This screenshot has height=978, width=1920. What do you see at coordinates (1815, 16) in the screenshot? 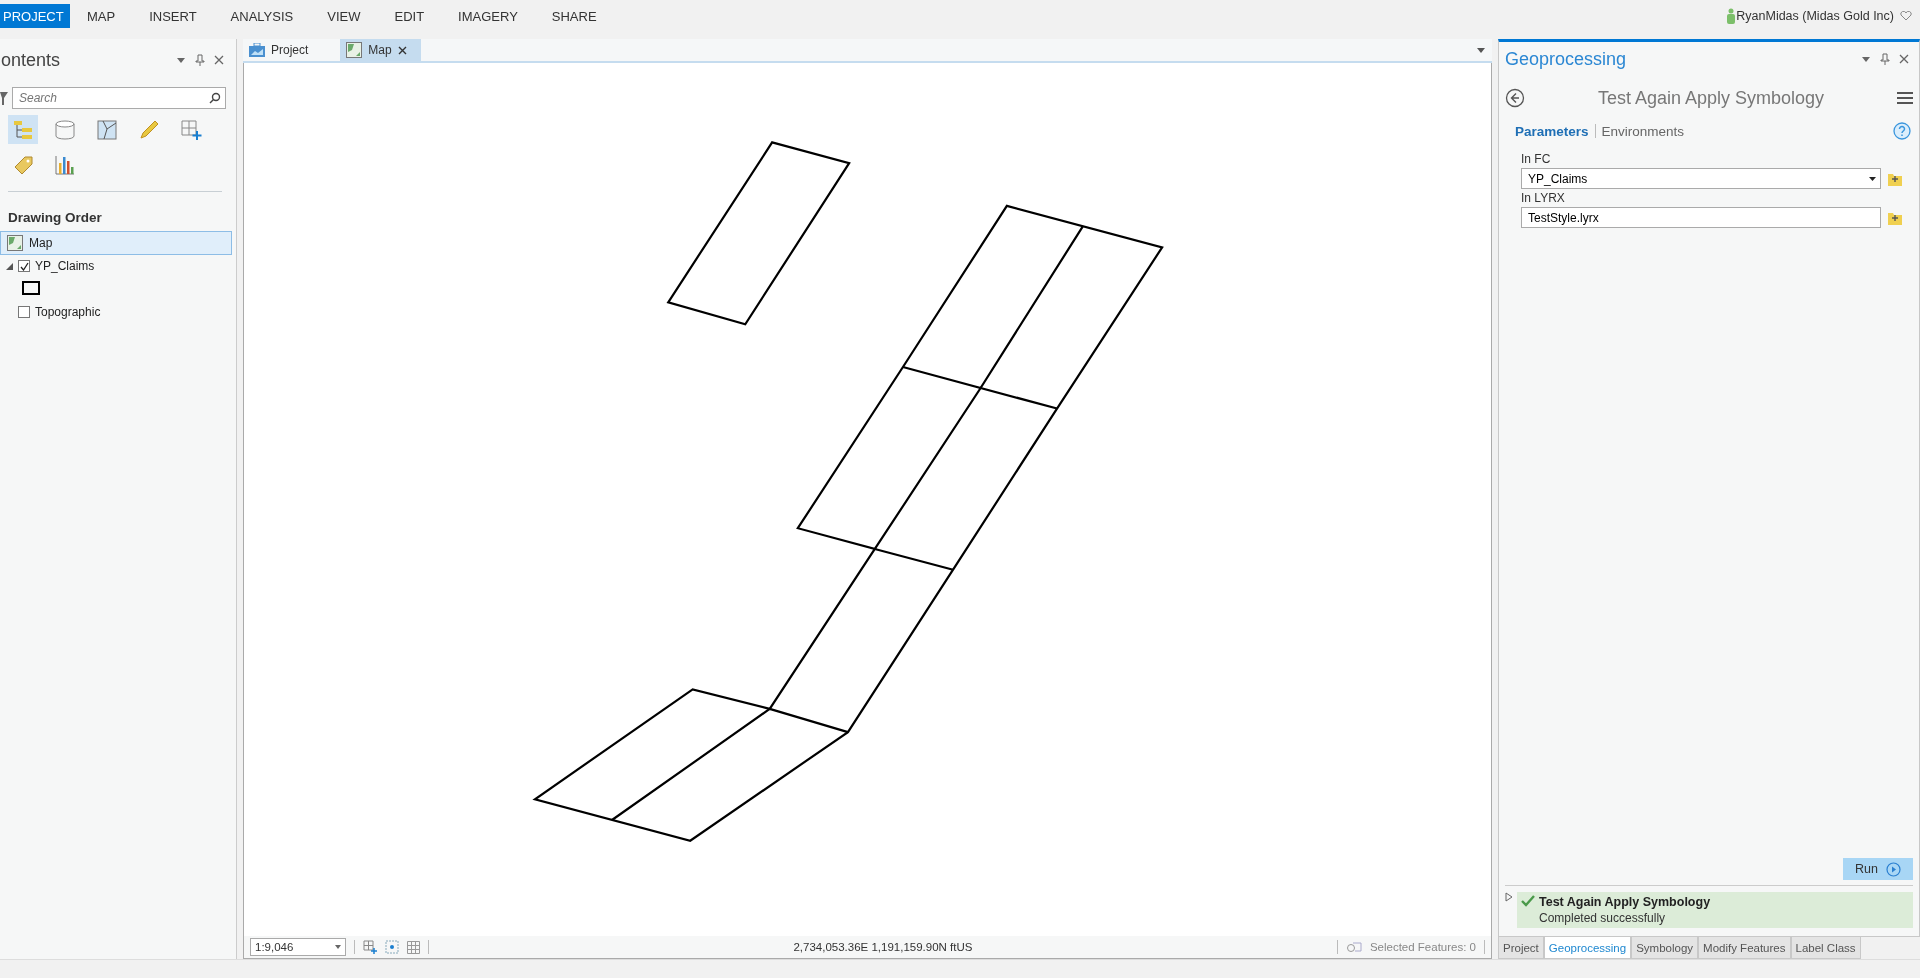
I see `user-name: RyanMidas (Midas Gold Inc)` at bounding box center [1815, 16].